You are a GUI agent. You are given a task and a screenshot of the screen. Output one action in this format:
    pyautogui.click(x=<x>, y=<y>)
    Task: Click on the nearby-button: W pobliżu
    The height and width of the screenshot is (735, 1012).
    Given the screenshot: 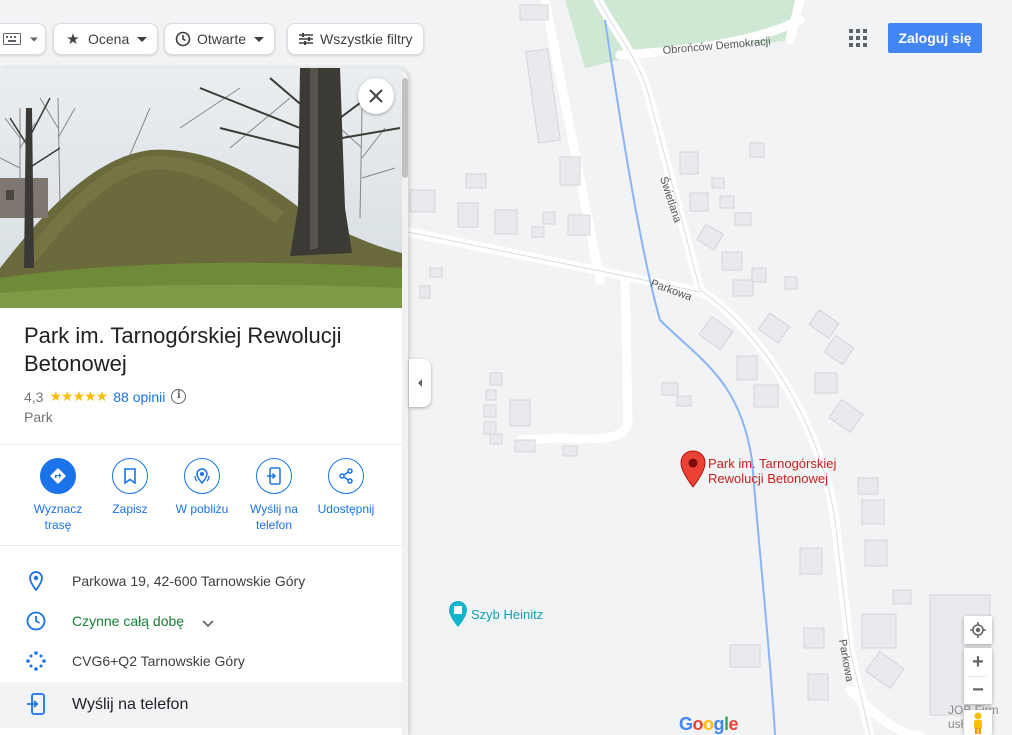 What is the action you would take?
    pyautogui.click(x=202, y=495)
    